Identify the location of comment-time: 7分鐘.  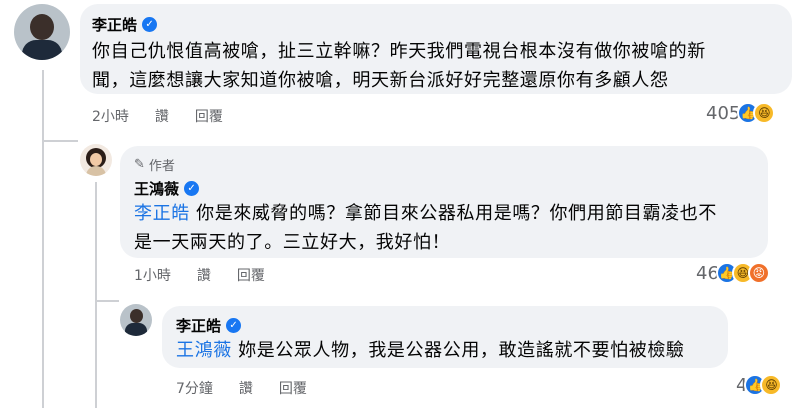
(194, 388).